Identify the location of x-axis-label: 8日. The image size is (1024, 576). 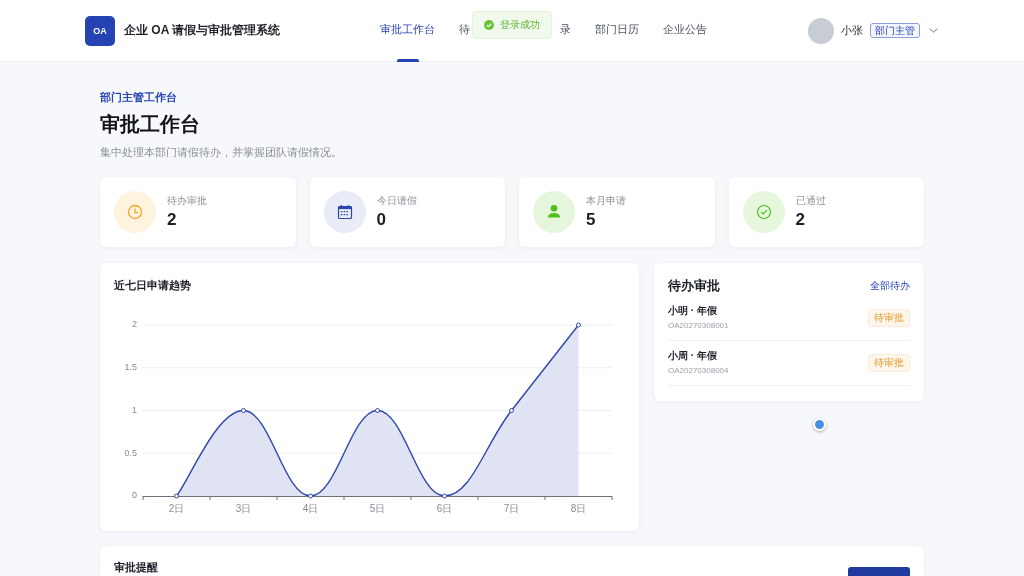
(578, 508).